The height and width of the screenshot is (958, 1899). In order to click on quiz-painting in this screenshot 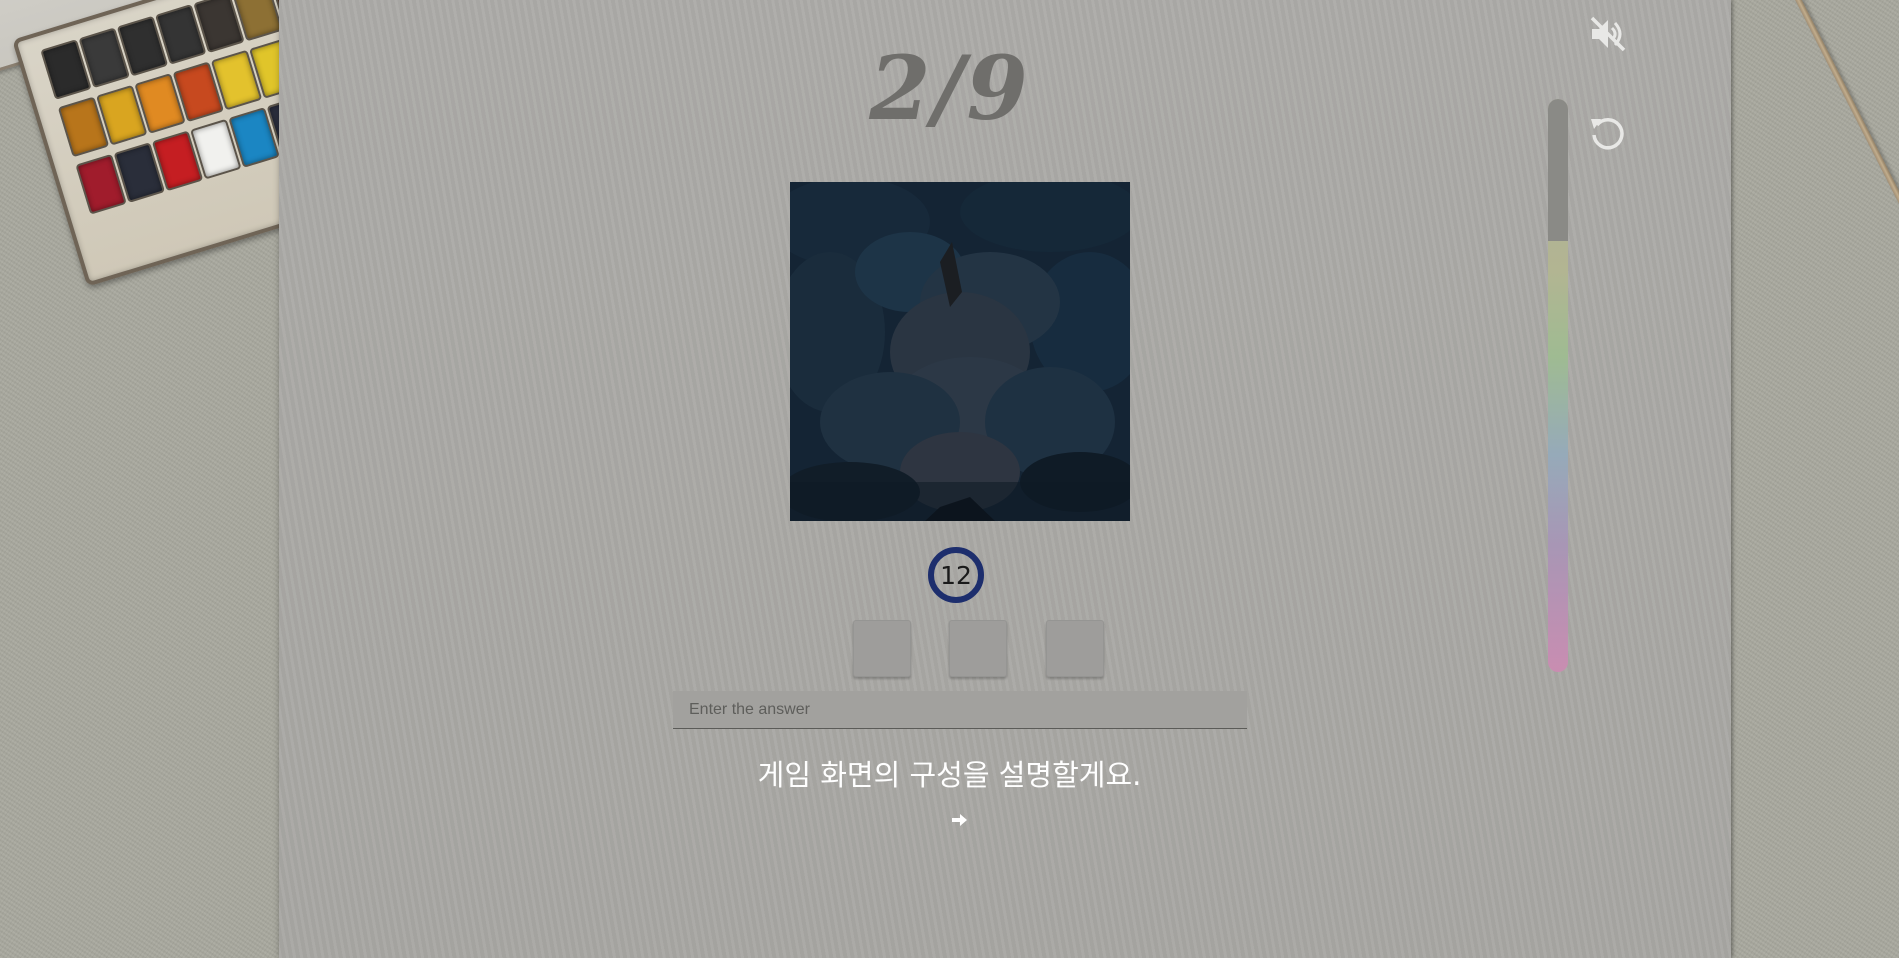, I will do `click(960, 351)`.